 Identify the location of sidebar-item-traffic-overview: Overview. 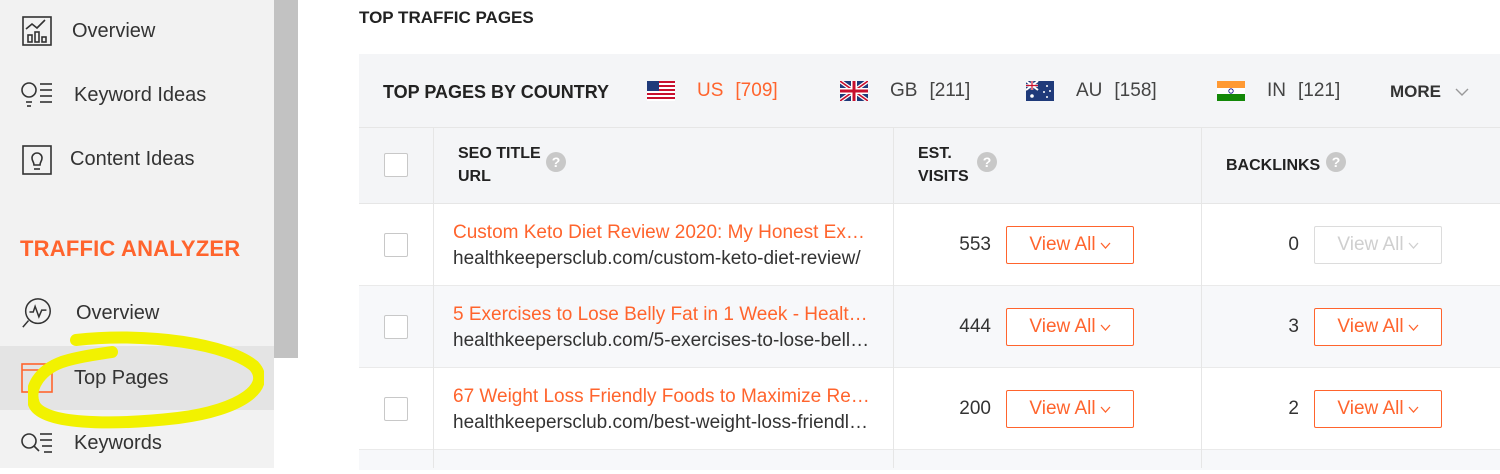
(137, 313).